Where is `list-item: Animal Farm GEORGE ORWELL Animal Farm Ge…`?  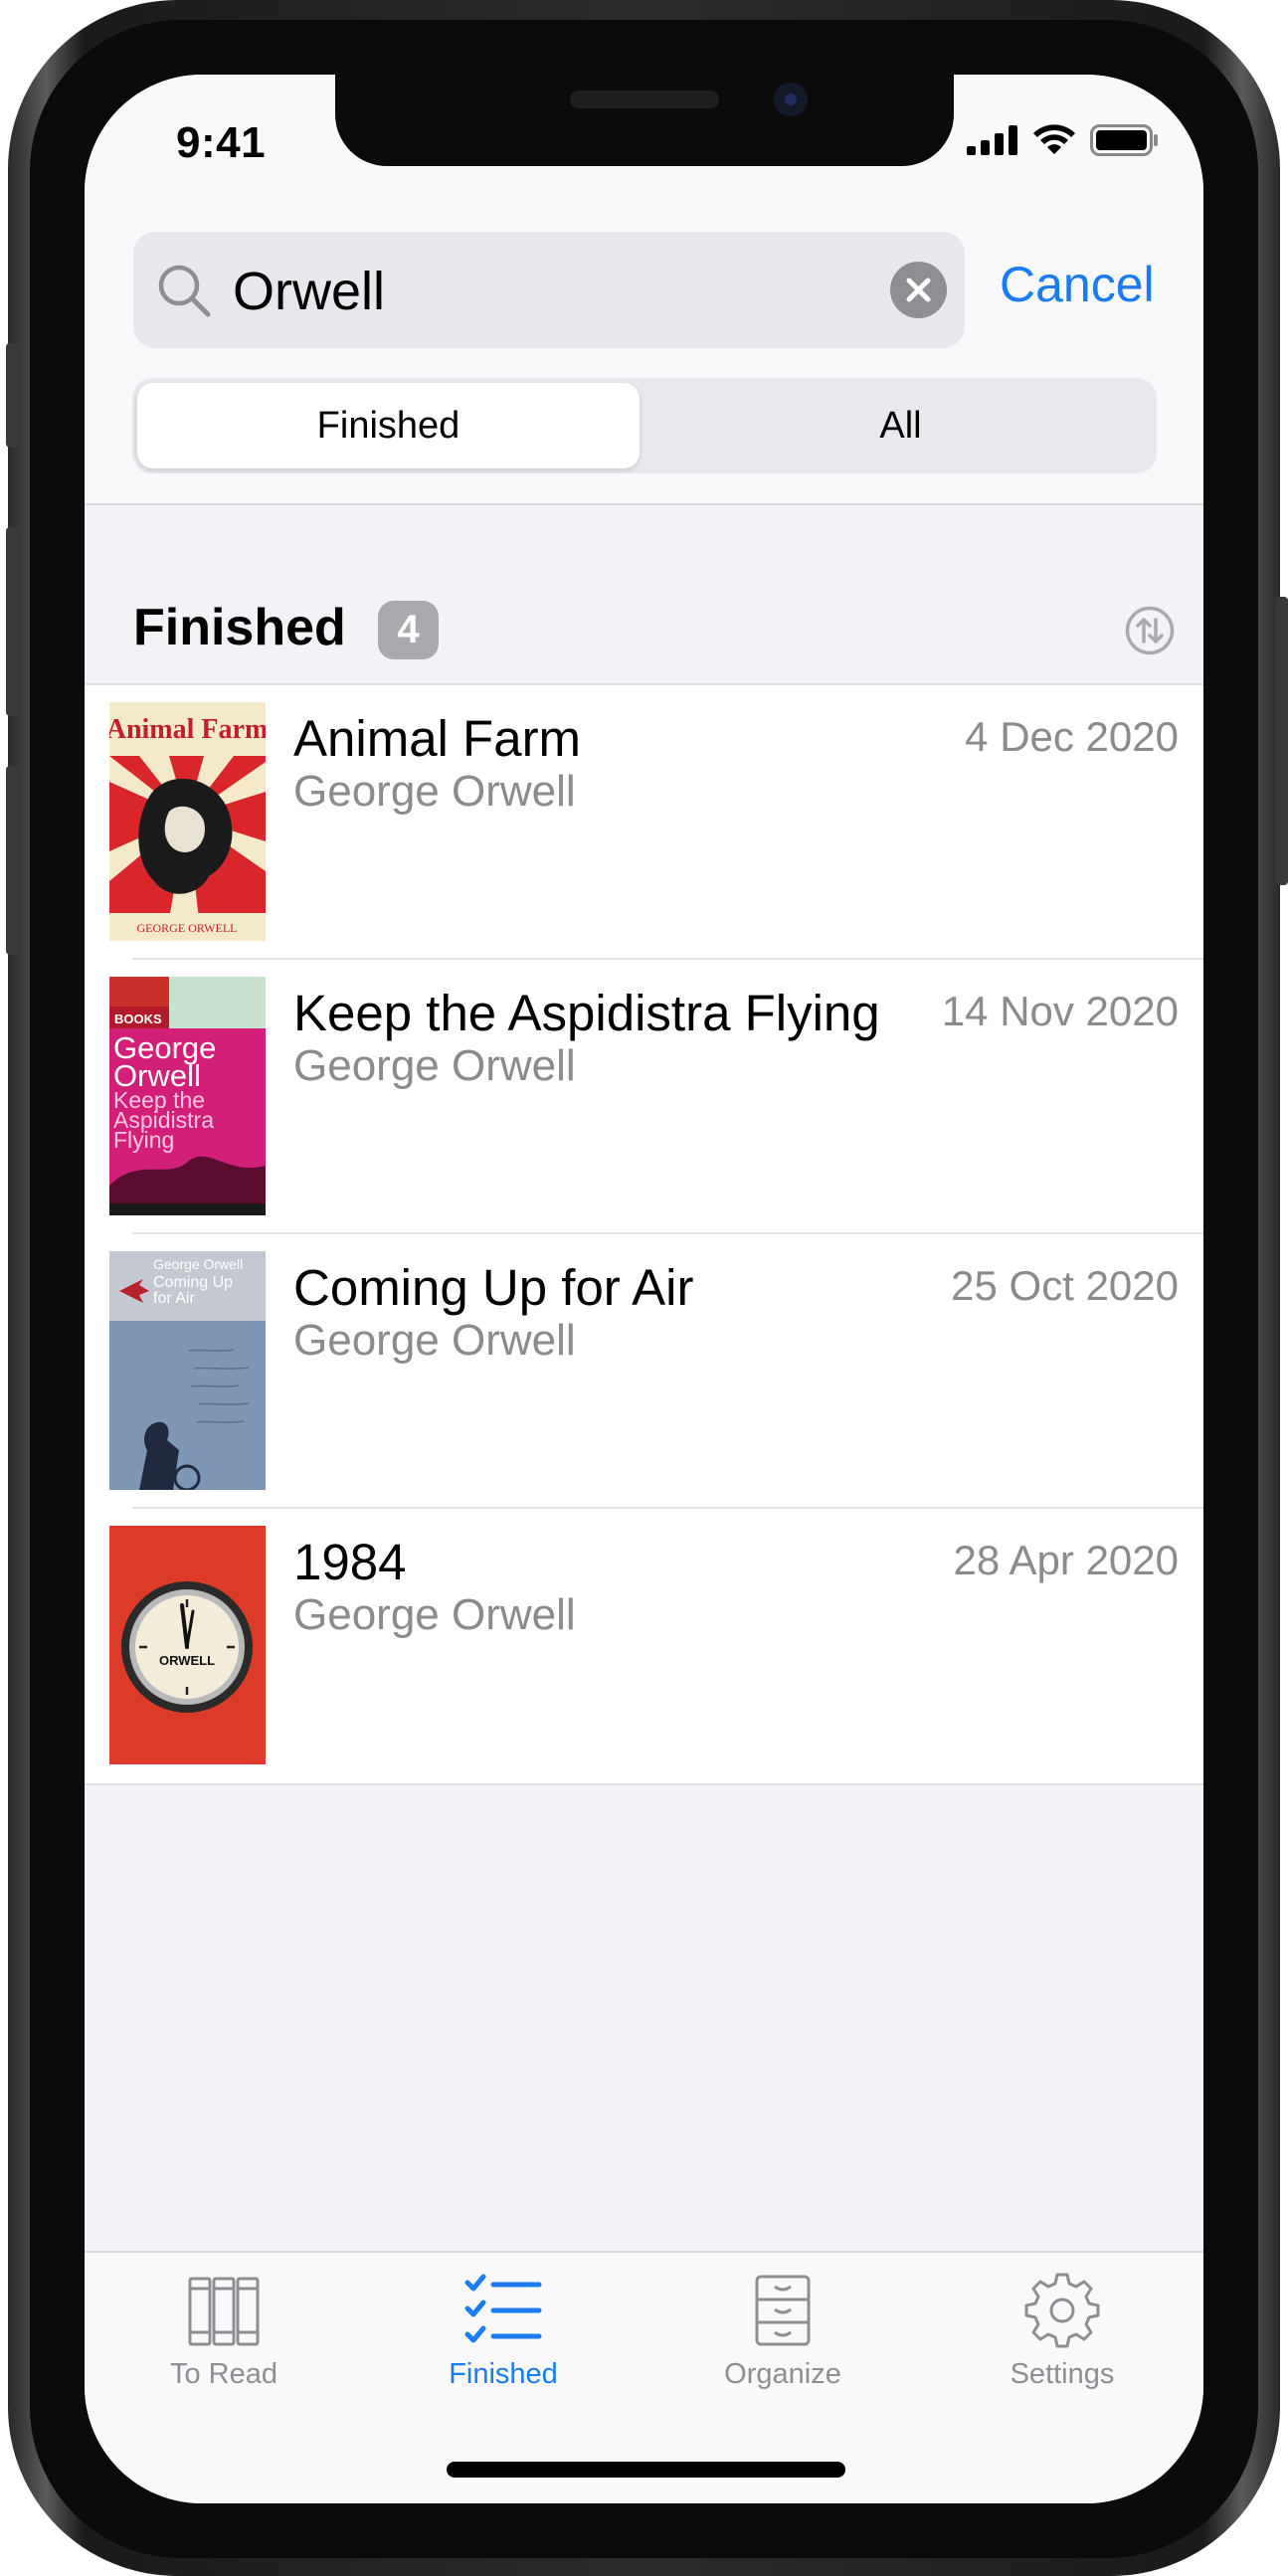 list-item: Animal Farm GEORGE ORWELL Animal Farm Ge… is located at coordinates (644, 822).